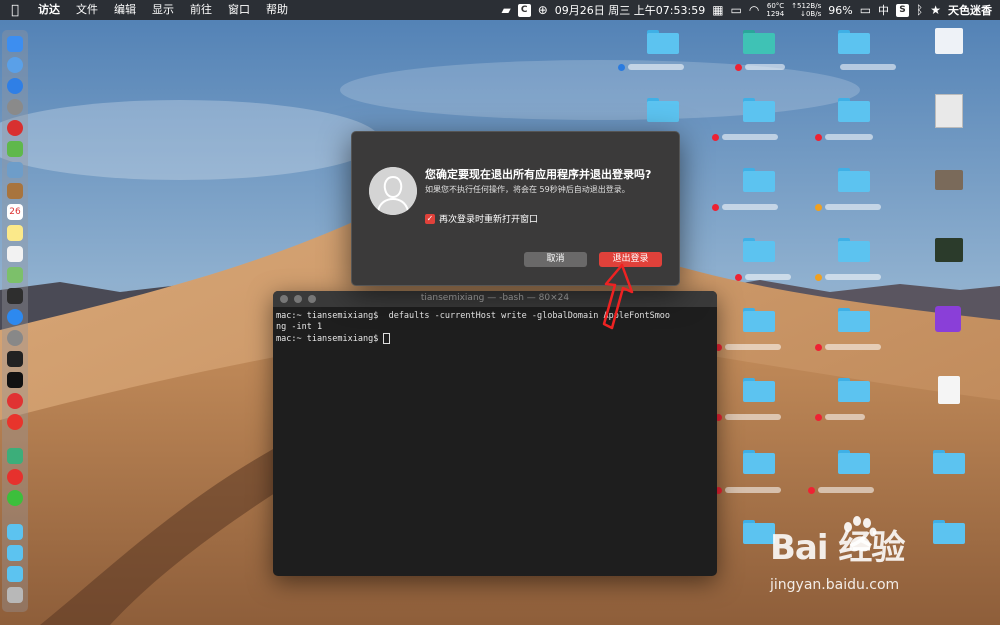  Describe the element at coordinates (15, 128) in the screenshot. I see `red-app-icon` at that location.